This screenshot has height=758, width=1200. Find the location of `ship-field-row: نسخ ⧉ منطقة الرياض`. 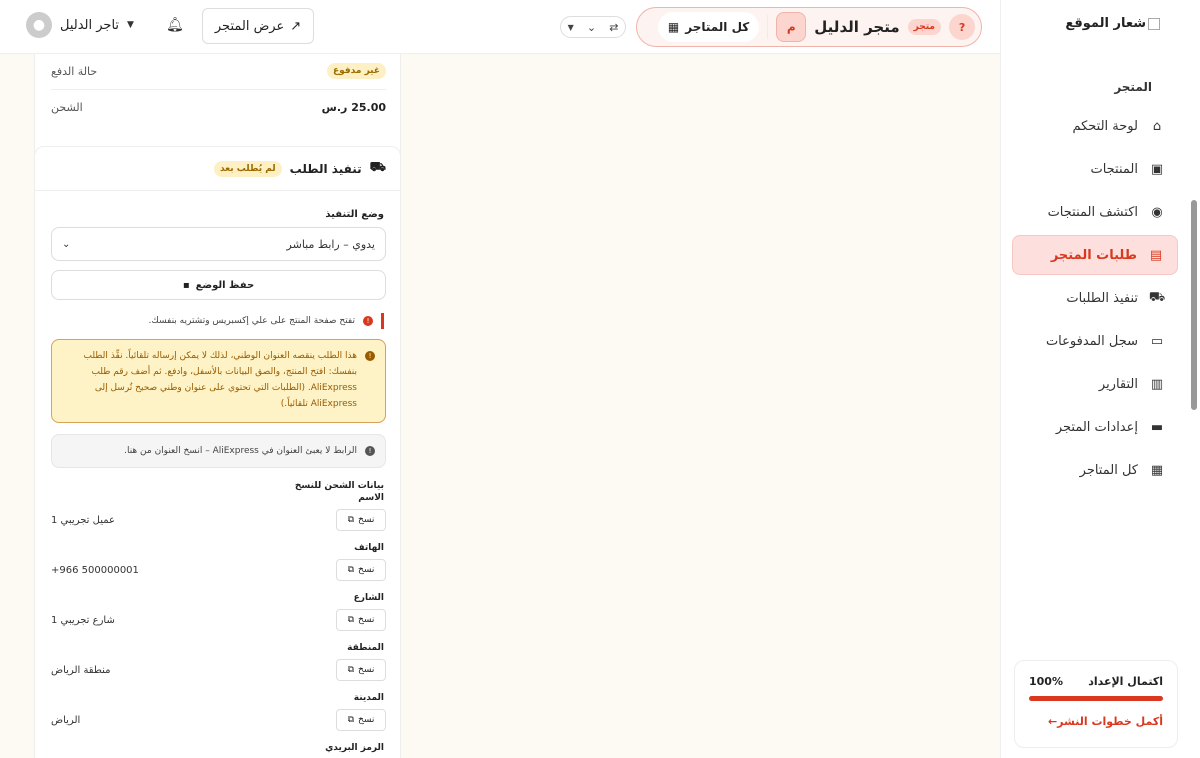

ship-field-row: نسخ ⧉ منطقة الرياض is located at coordinates (218, 670).